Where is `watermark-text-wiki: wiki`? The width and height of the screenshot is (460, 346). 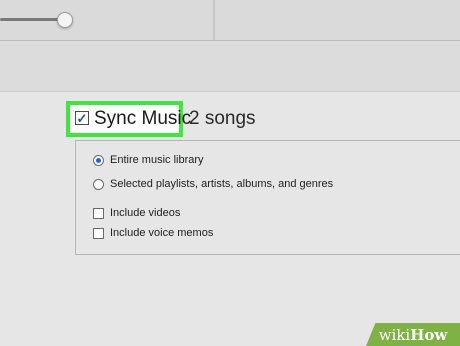 watermark-text-wiki: wiki is located at coordinates (394, 334).